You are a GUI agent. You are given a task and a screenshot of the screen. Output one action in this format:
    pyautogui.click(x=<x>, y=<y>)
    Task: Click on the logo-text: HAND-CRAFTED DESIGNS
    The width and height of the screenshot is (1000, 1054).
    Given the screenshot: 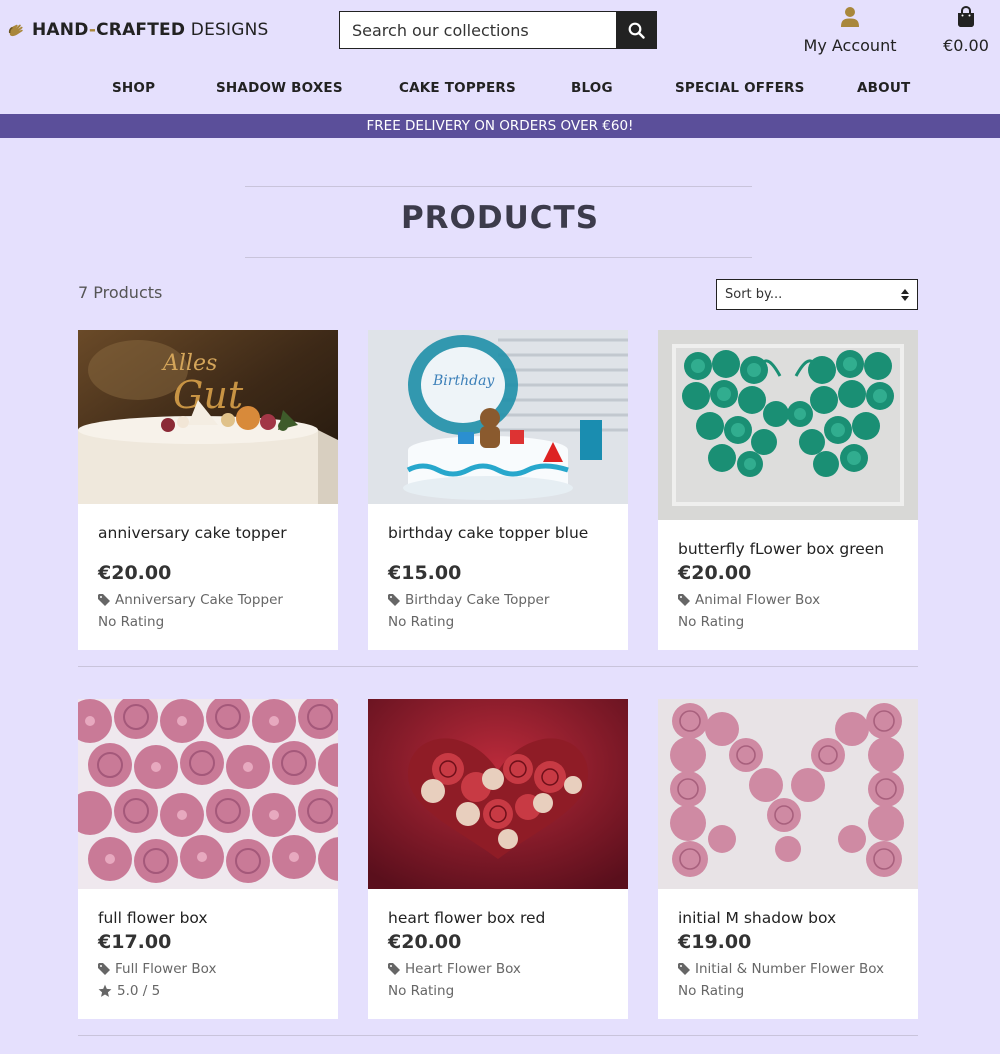 What is the action you would take?
    pyautogui.click(x=150, y=30)
    